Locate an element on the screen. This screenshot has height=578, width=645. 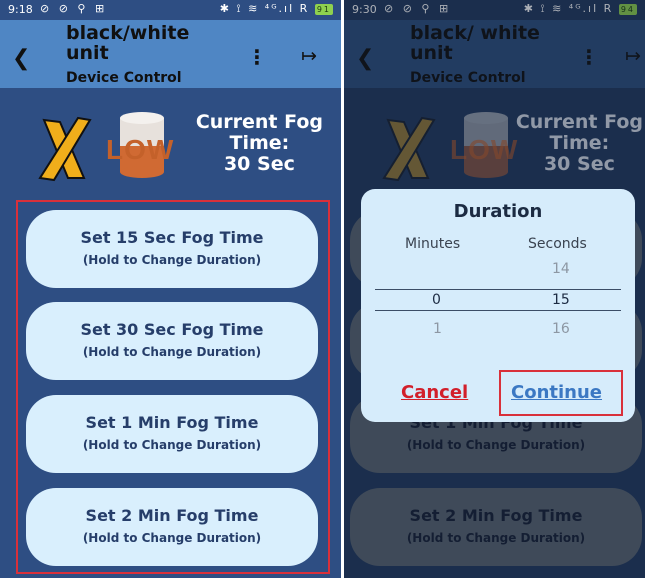
battery-icon: 91 is located at coordinates (323, 9).